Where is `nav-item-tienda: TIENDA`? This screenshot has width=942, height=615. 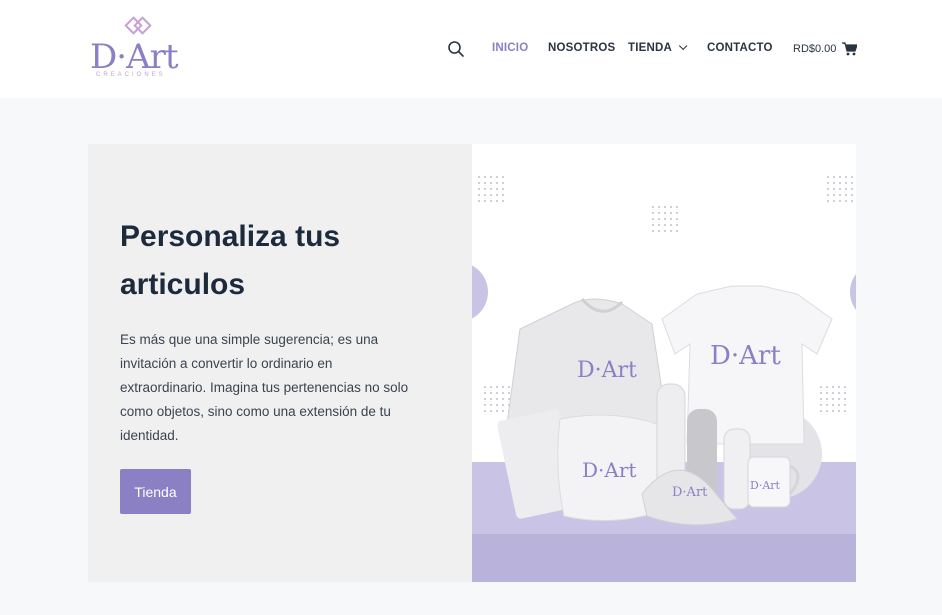 nav-item-tienda: TIENDA is located at coordinates (658, 47).